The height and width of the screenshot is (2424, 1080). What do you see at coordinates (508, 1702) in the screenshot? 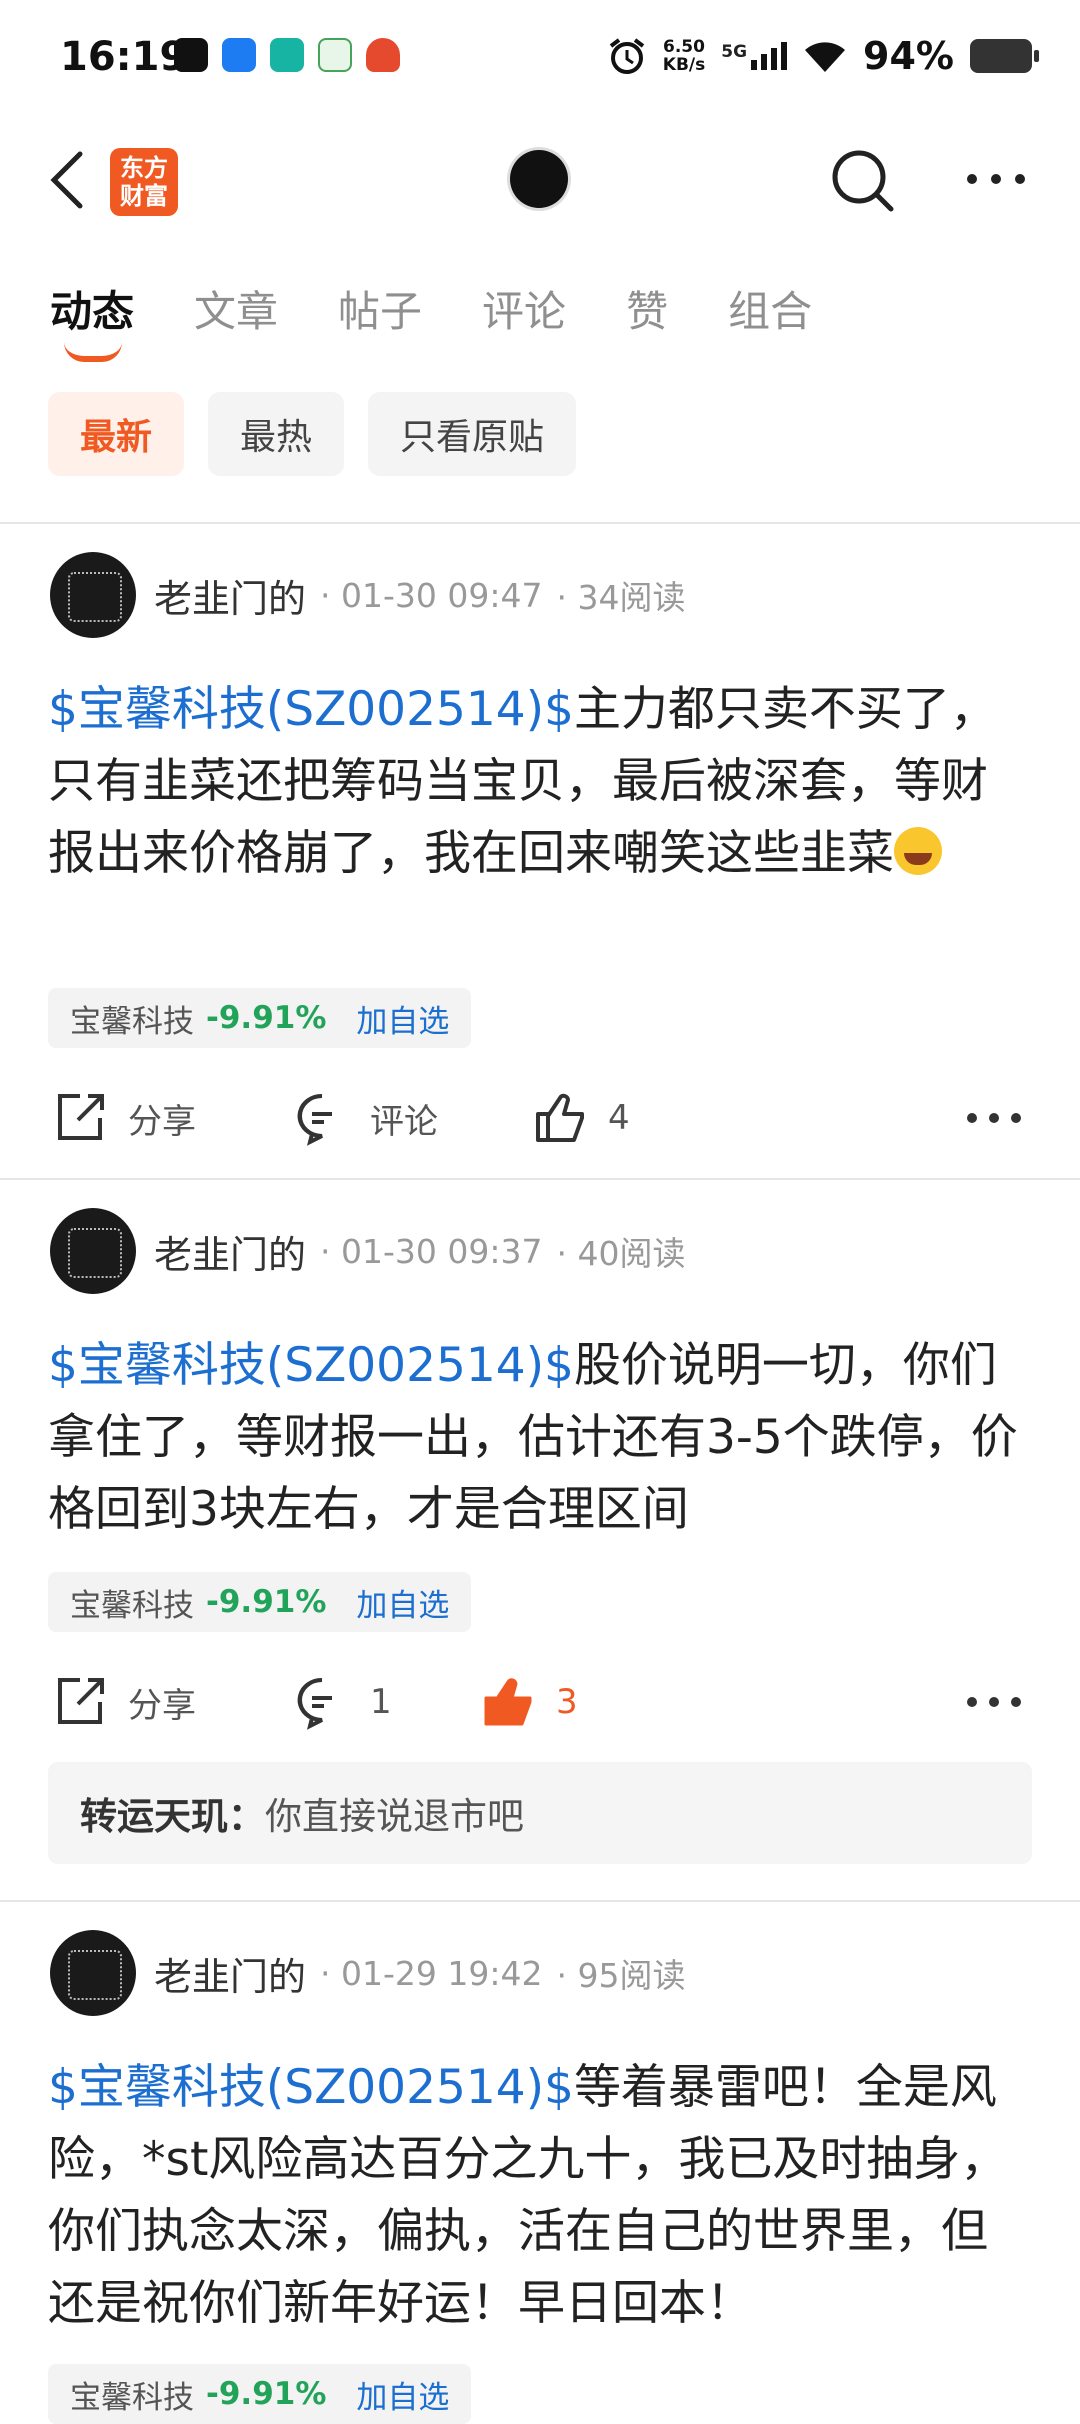
I see `thumbs-up-filled-icon` at bounding box center [508, 1702].